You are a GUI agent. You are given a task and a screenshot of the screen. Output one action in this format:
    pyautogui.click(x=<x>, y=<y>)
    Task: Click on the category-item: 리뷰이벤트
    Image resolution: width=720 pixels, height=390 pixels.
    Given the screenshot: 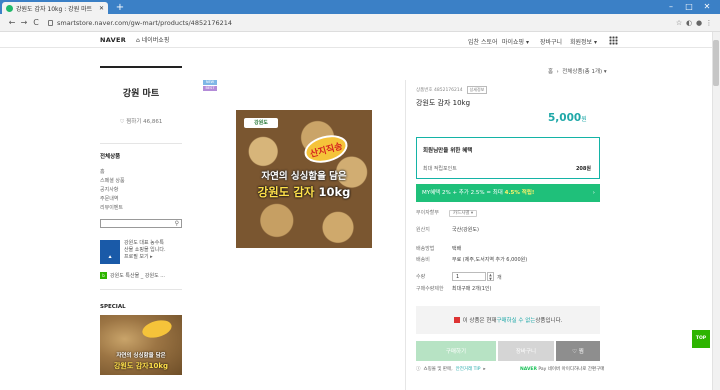 What is the action you would take?
    pyautogui.click(x=141, y=207)
    